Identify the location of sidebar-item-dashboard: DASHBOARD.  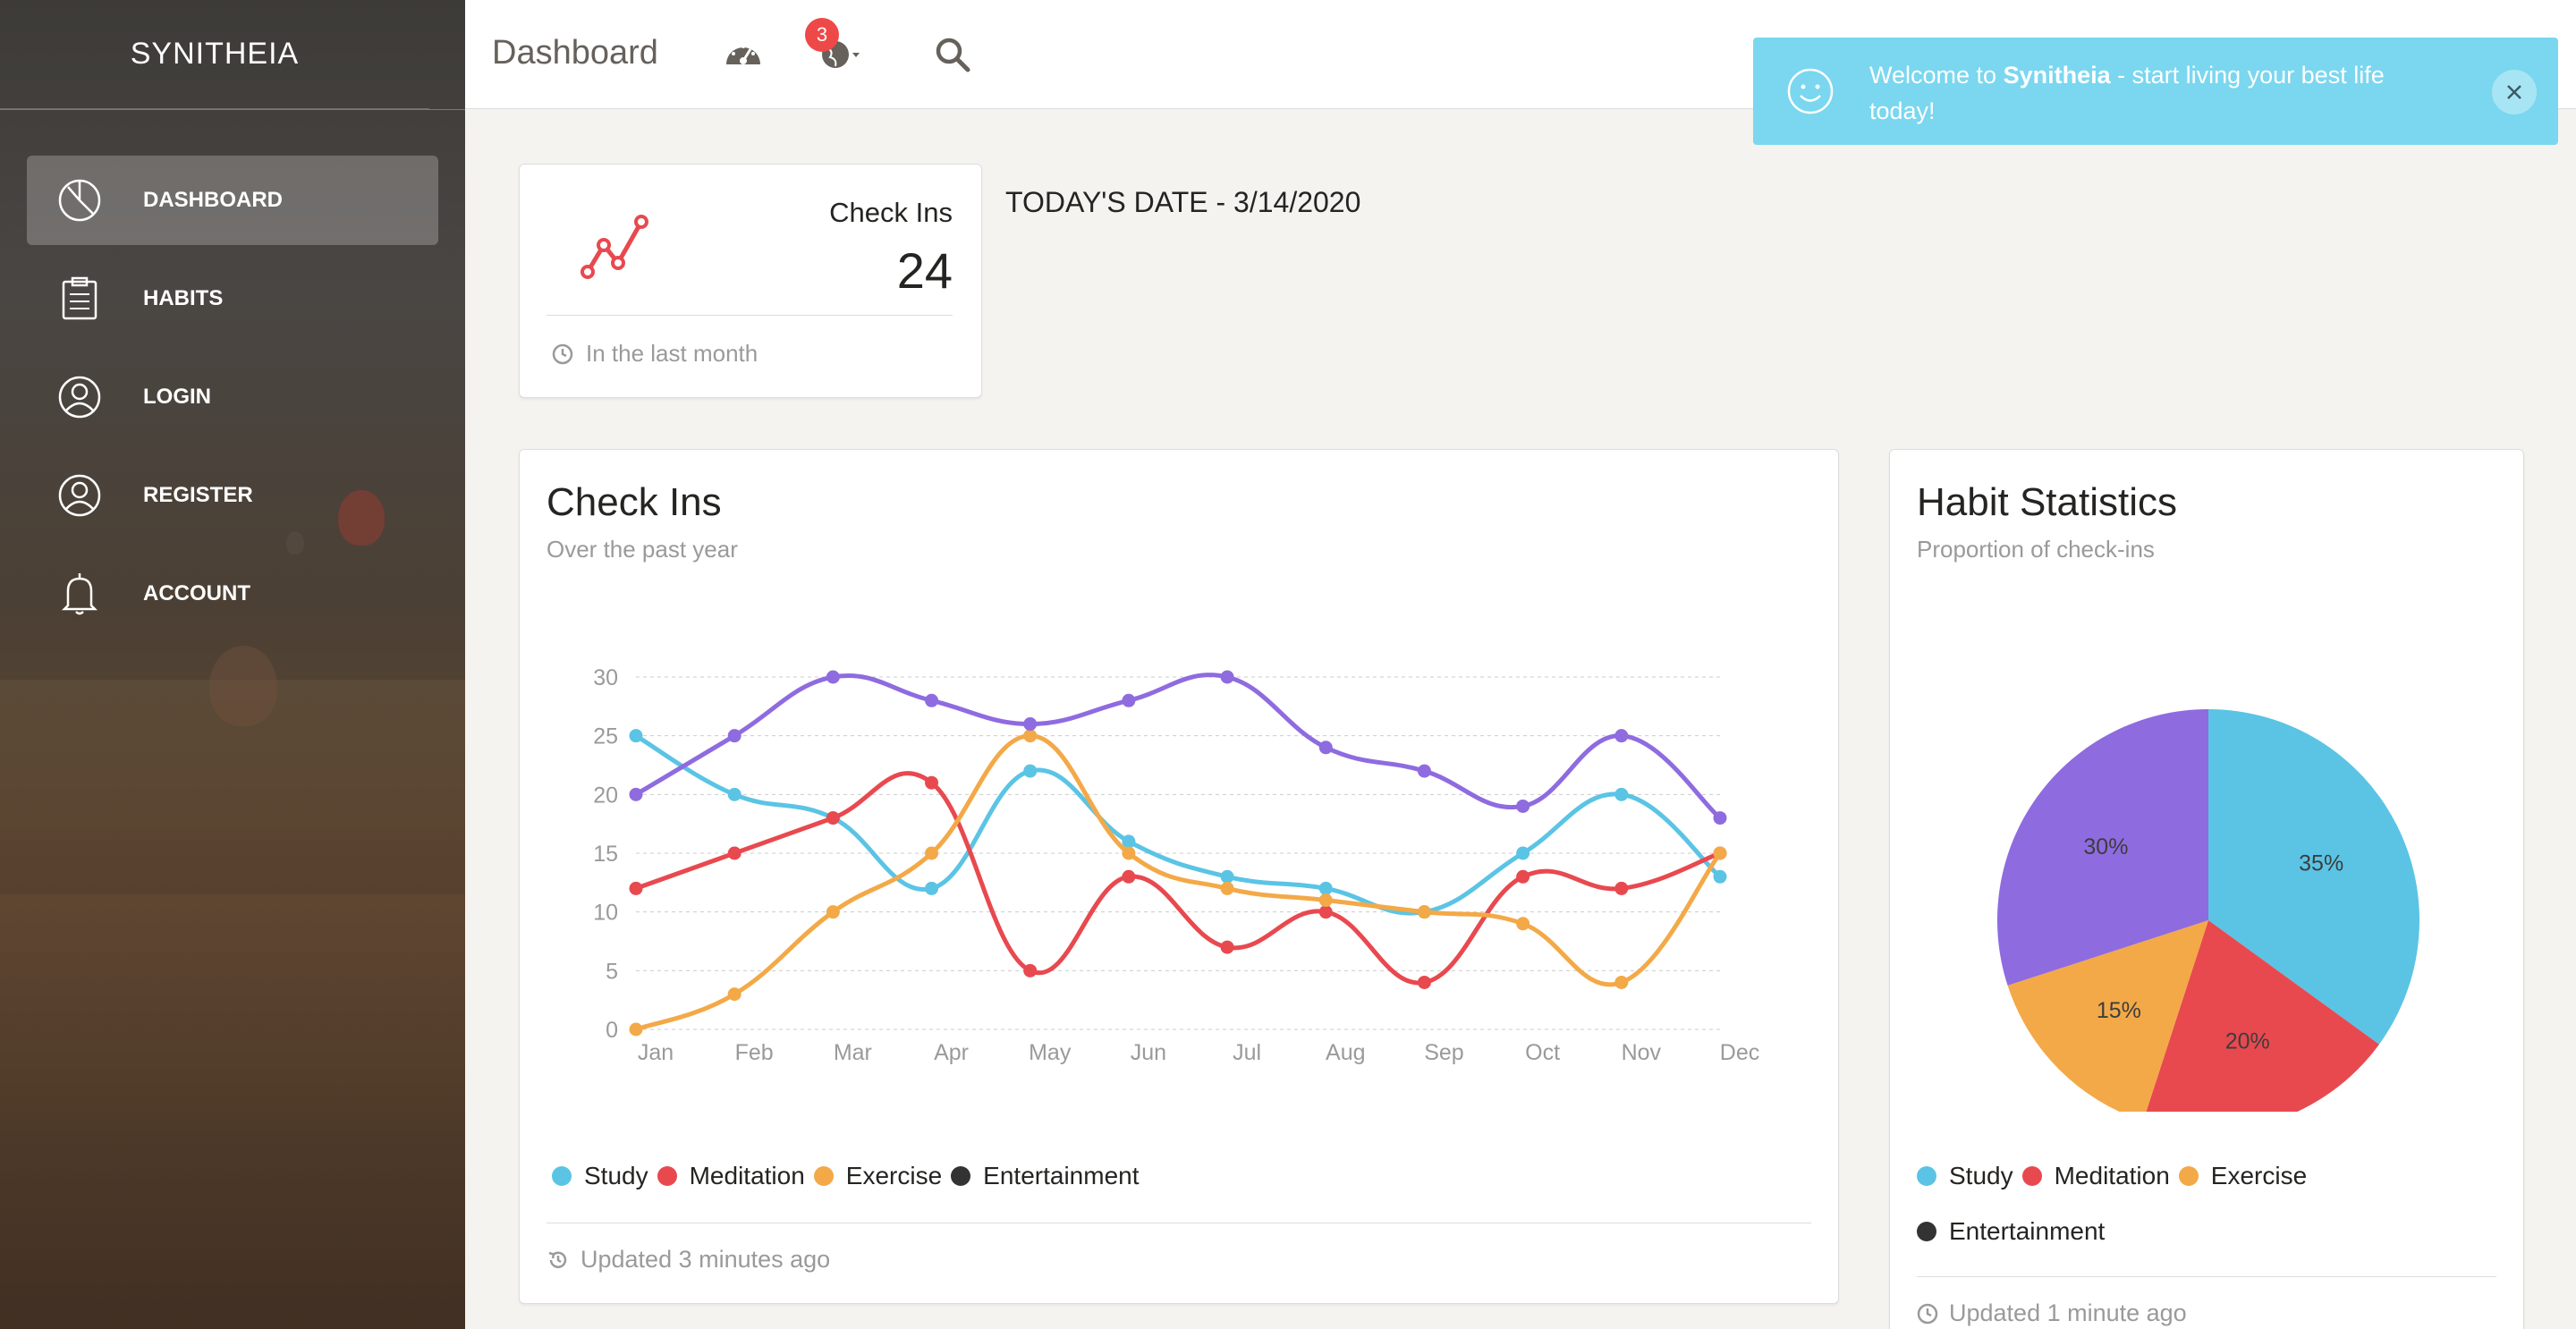
(232, 200).